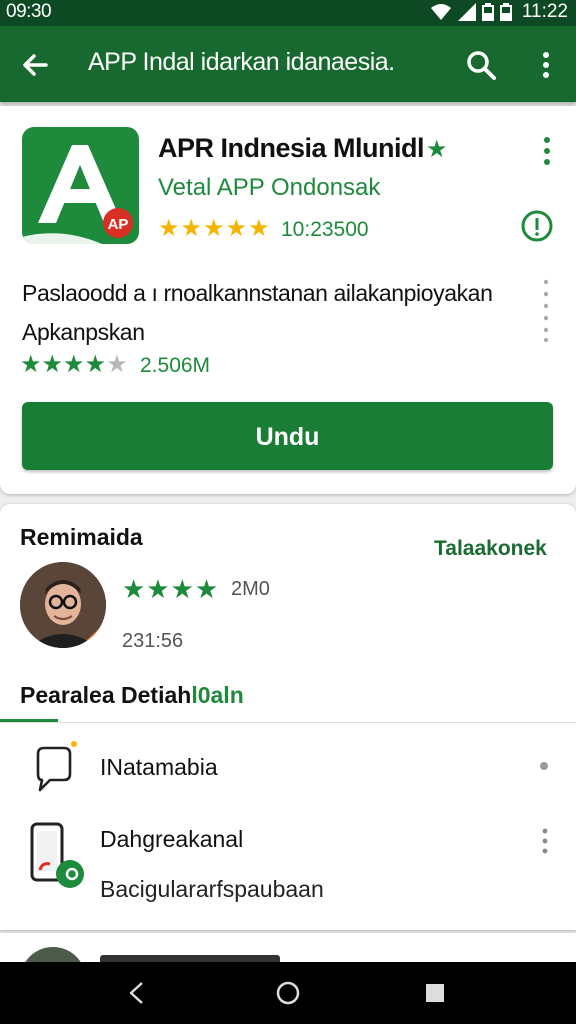 The height and width of the screenshot is (1024, 576). Describe the element at coordinates (250, 589) in the screenshot. I see `review-count: 2M0` at that location.